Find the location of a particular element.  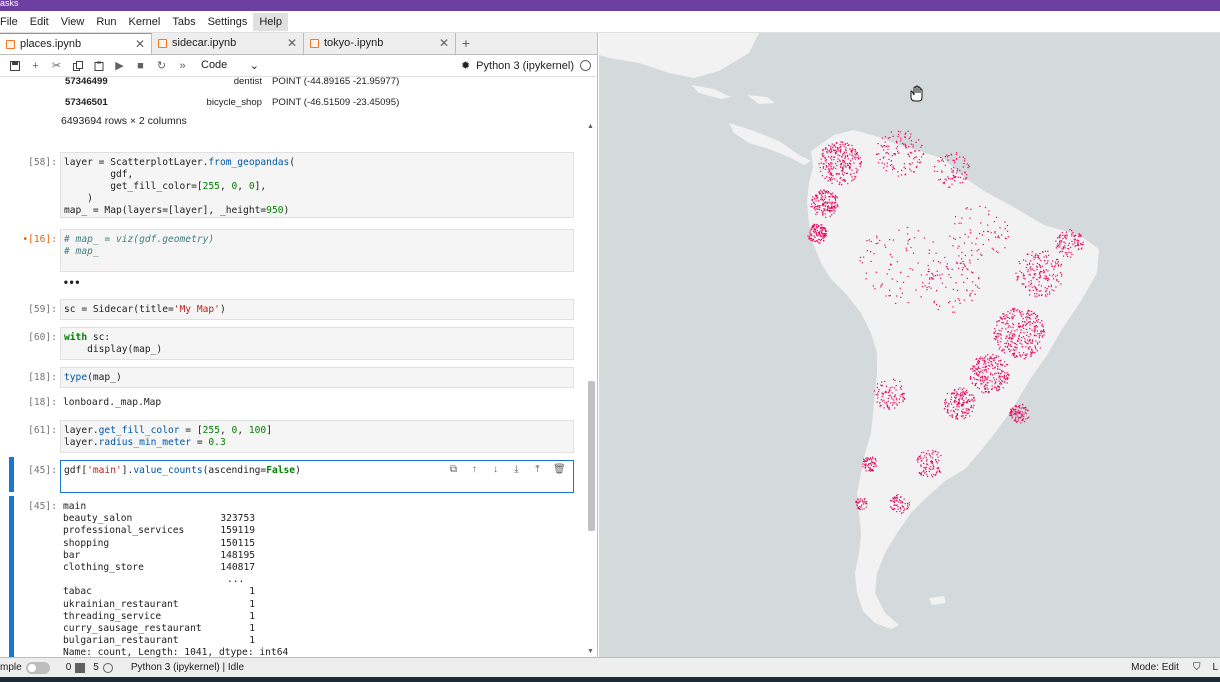

run-icon: ▶ is located at coordinates (119, 66).